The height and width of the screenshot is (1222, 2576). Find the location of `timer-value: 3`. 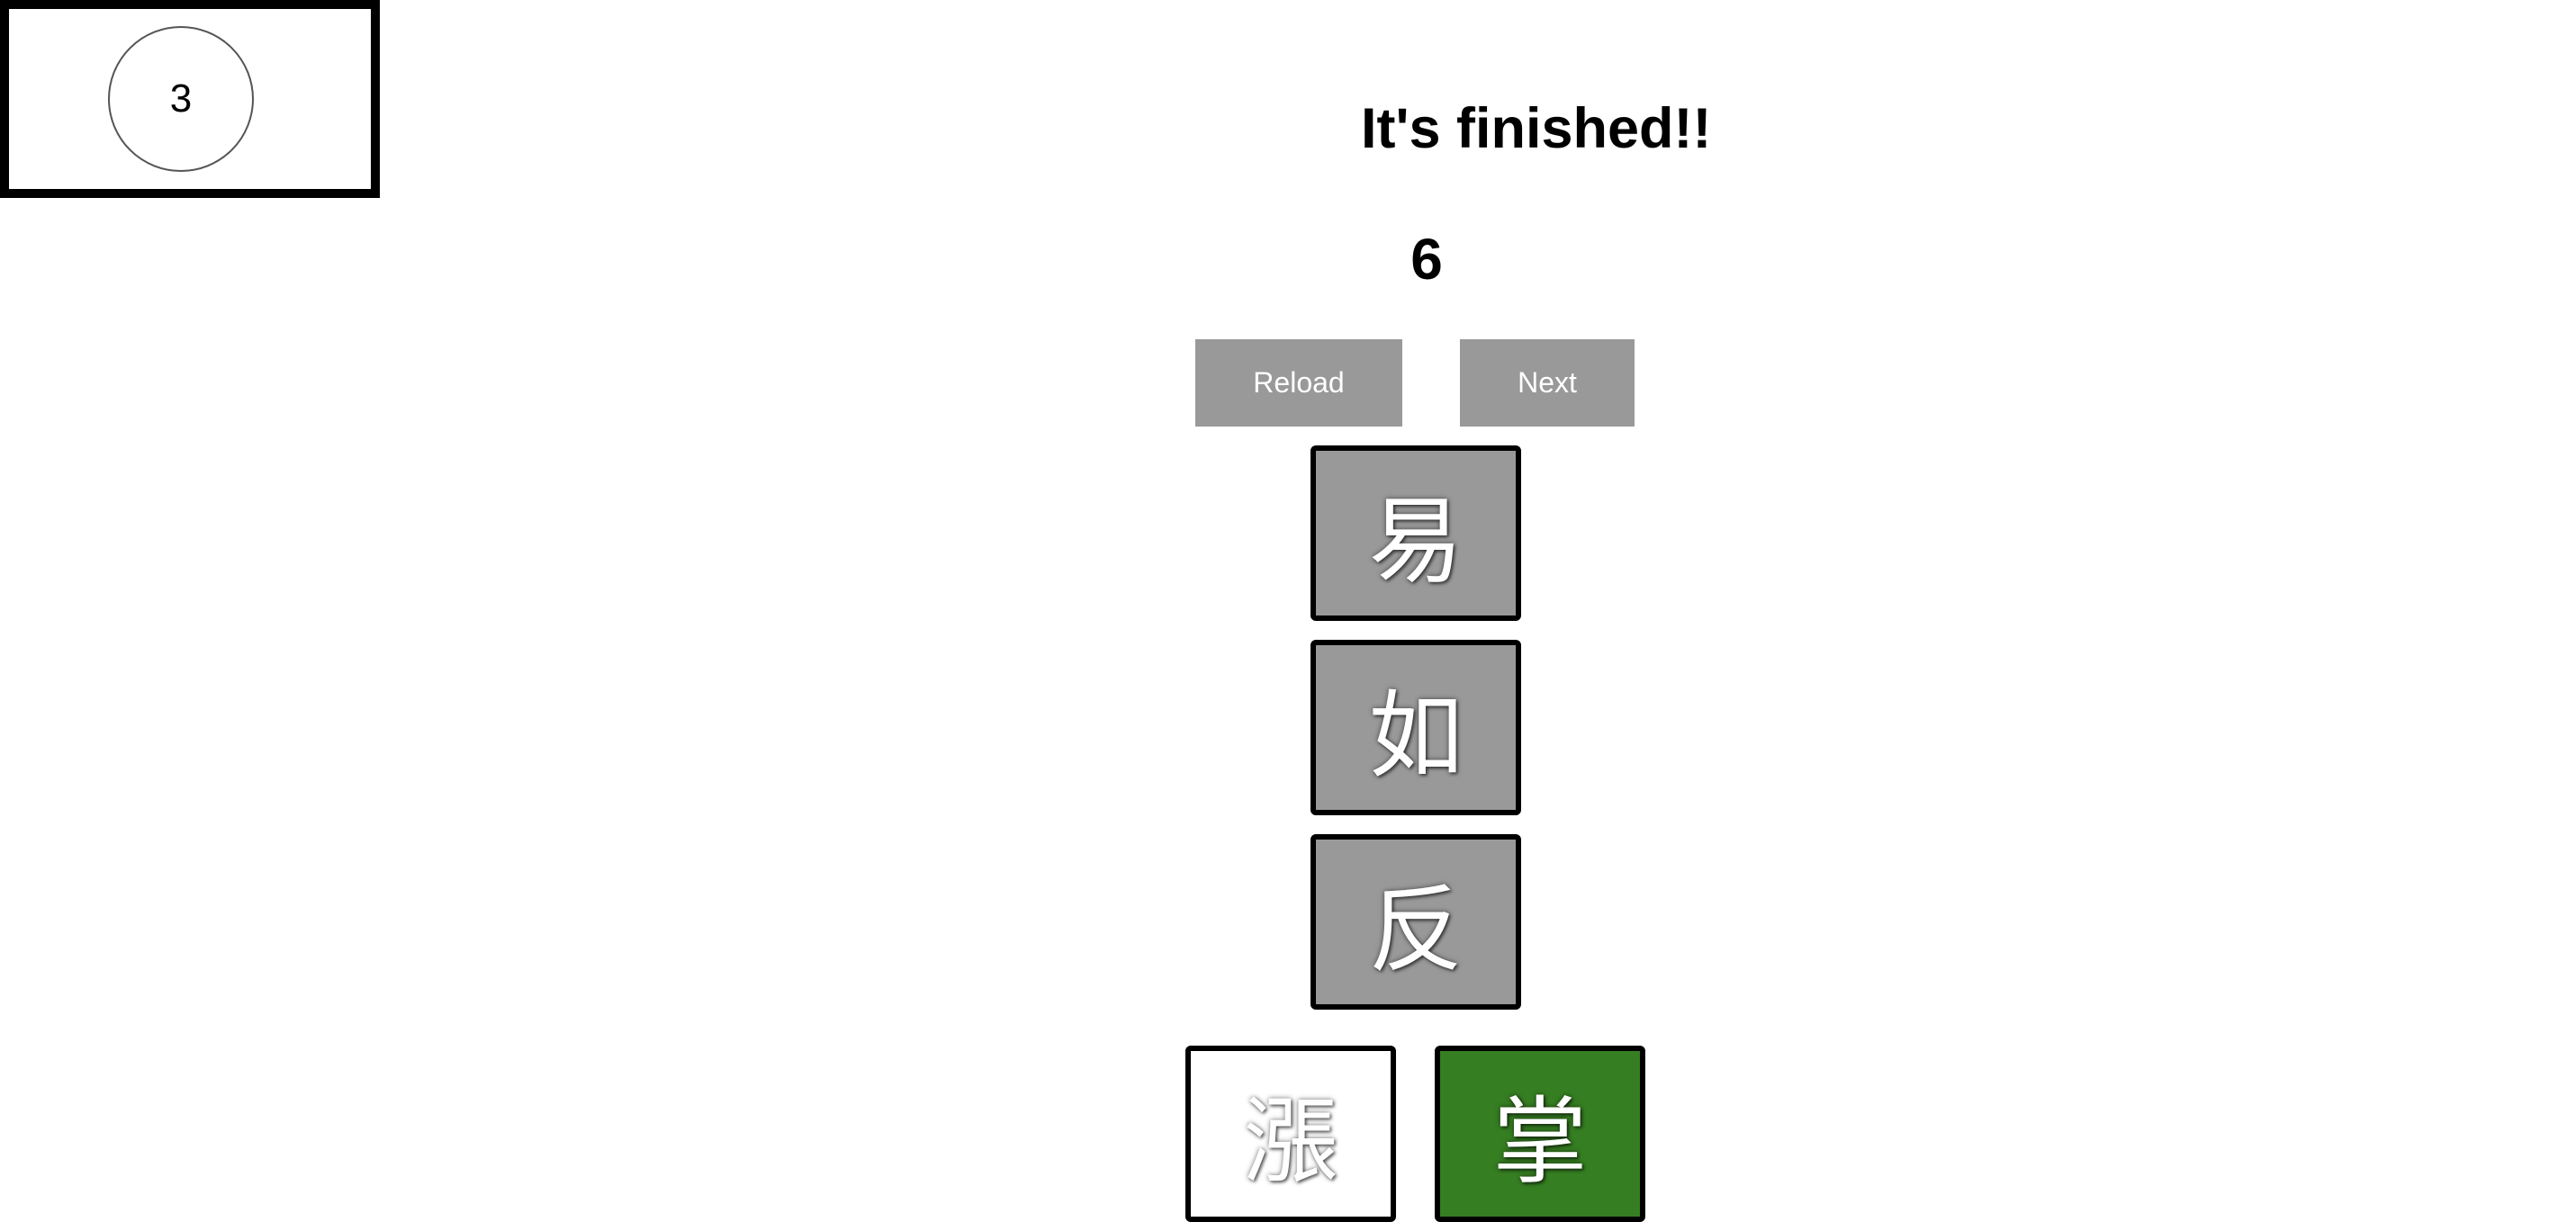

timer-value: 3 is located at coordinates (181, 99).